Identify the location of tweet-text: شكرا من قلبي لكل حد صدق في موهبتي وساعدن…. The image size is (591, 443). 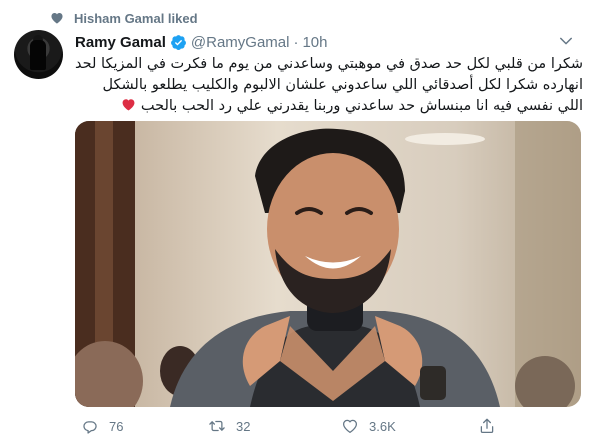
(329, 85).